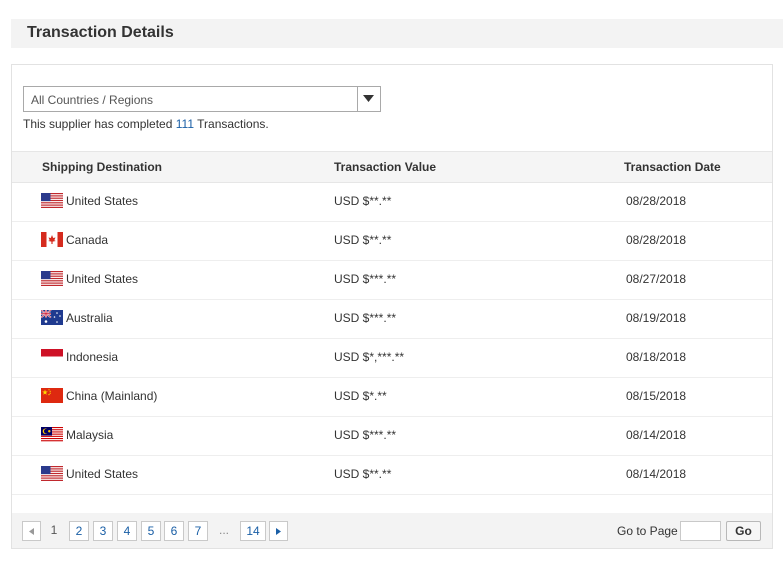 The width and height of the screenshot is (783, 573). Describe the element at coordinates (52, 434) in the screenshot. I see `malaysia-flag-icon` at that location.